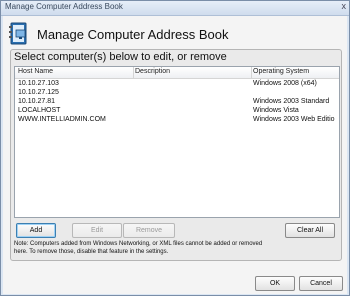  Describe the element at coordinates (177, 102) in the screenshot. I see `table-row: 10.10.27.81 Windows 2003 Standard` at that location.